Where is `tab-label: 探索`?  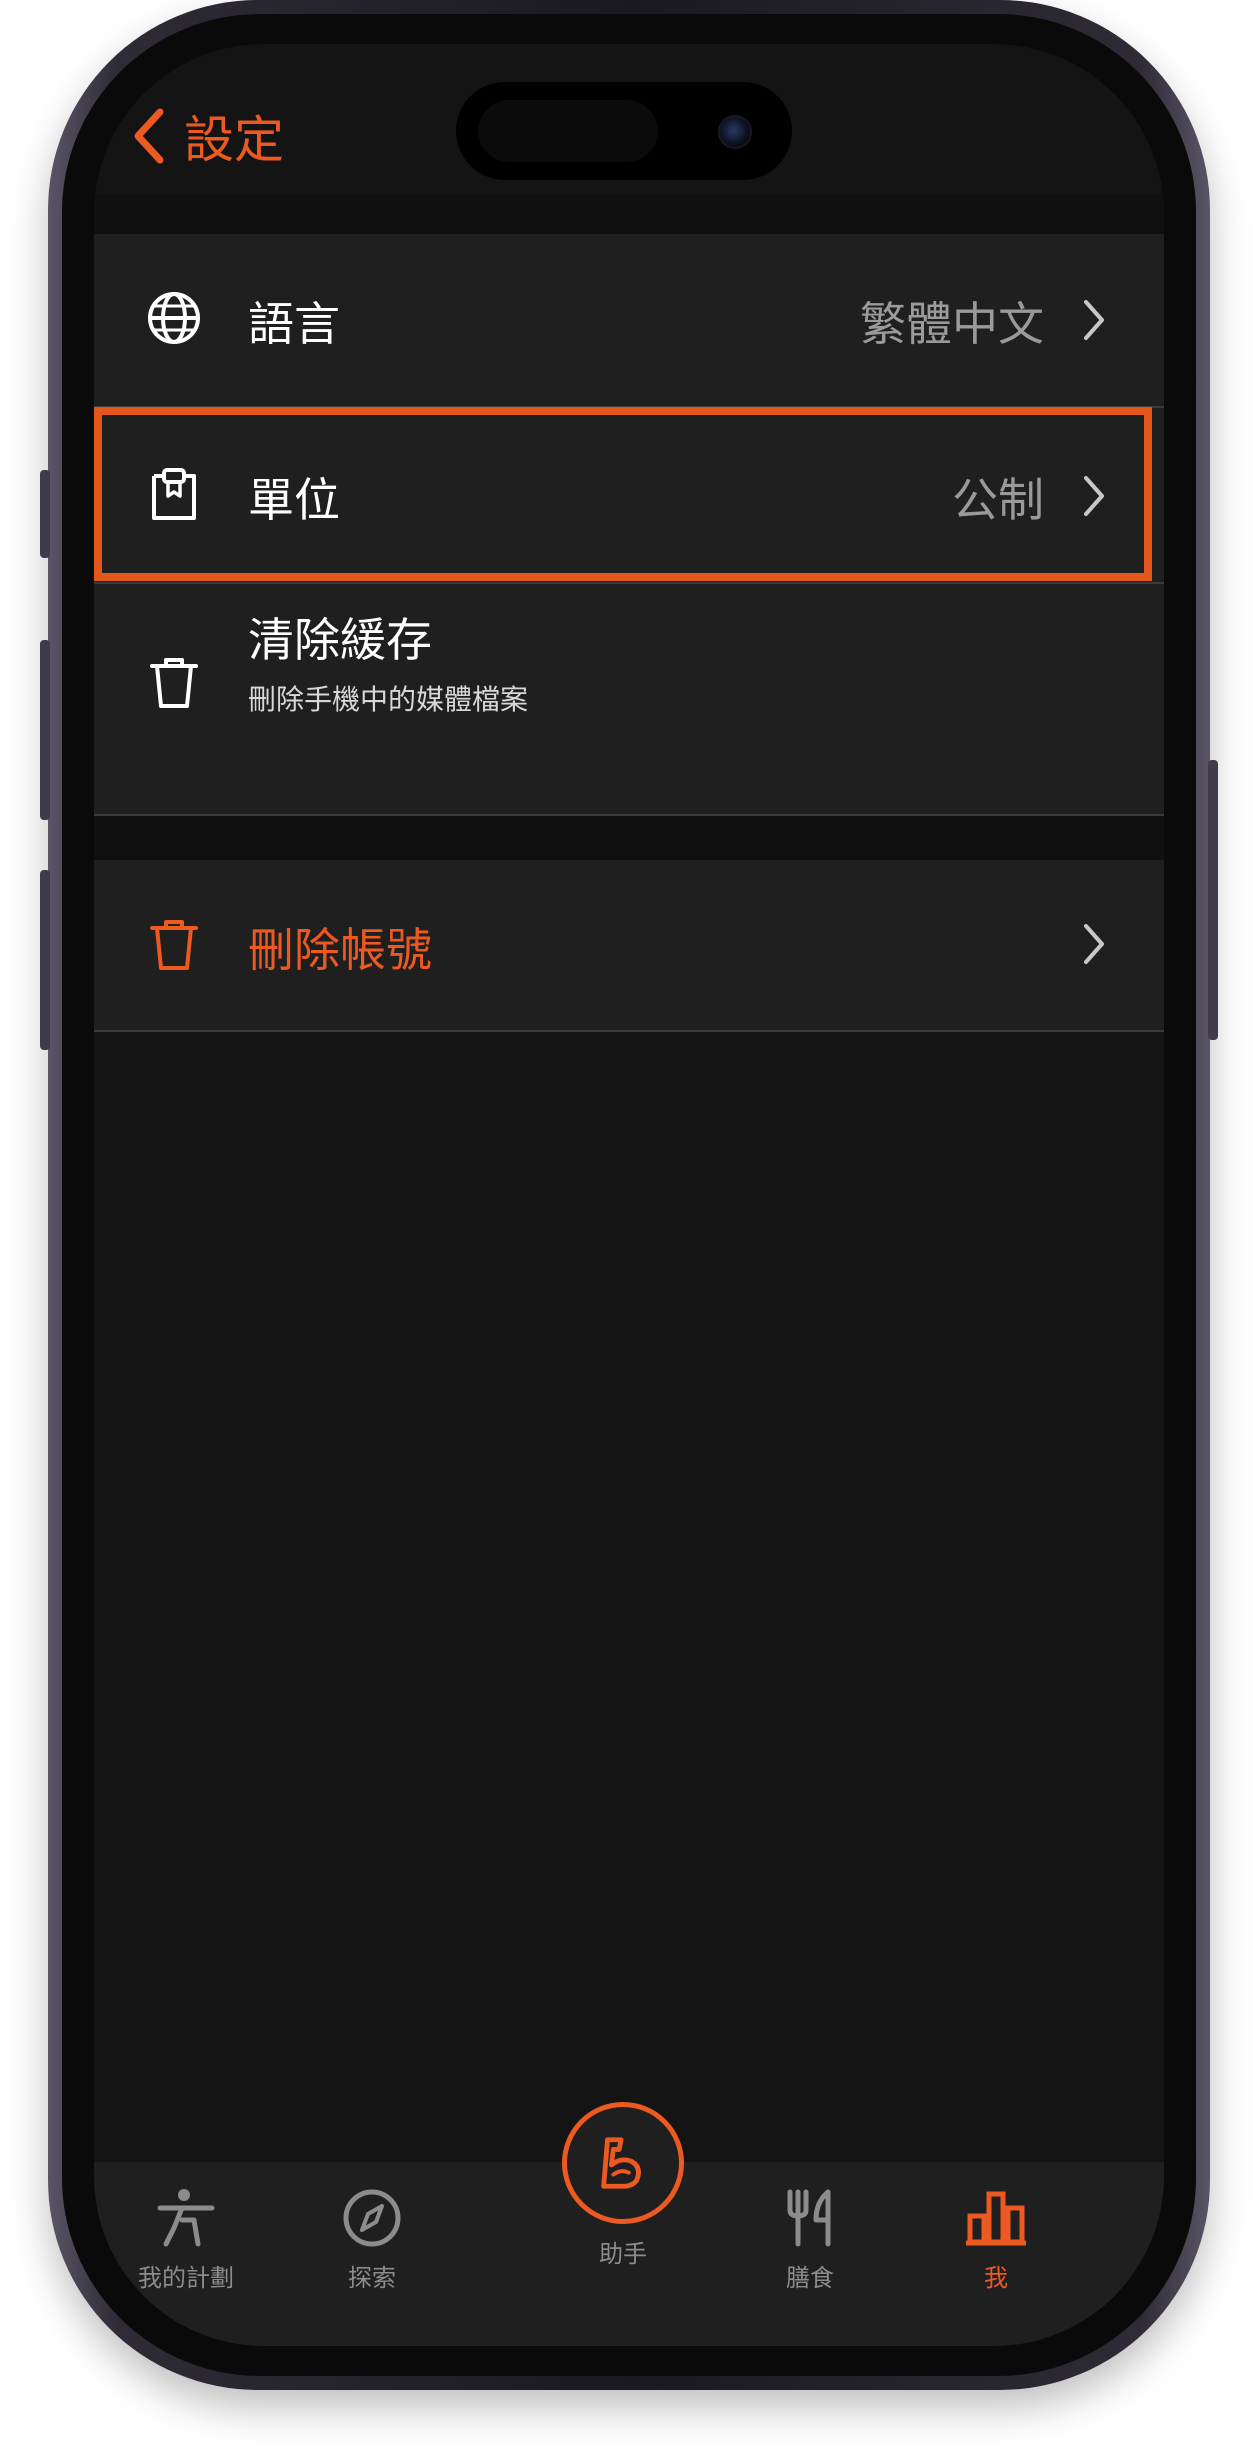 tab-label: 探索 is located at coordinates (372, 2278).